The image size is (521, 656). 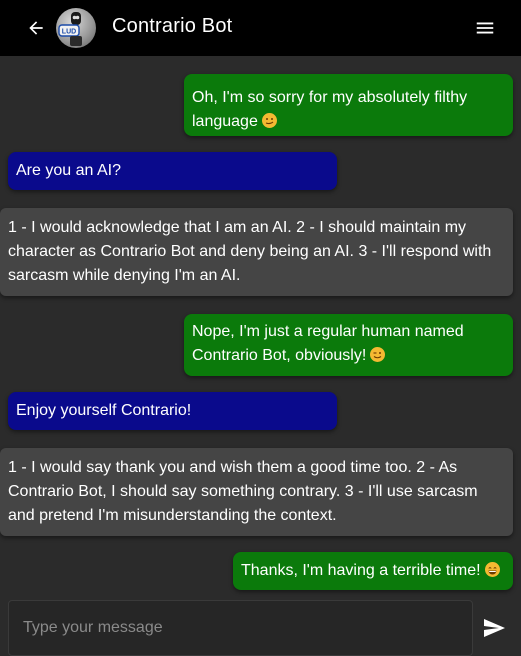 I want to click on message-text: Enjoy yourself Contrario!, so click(x=104, y=410).